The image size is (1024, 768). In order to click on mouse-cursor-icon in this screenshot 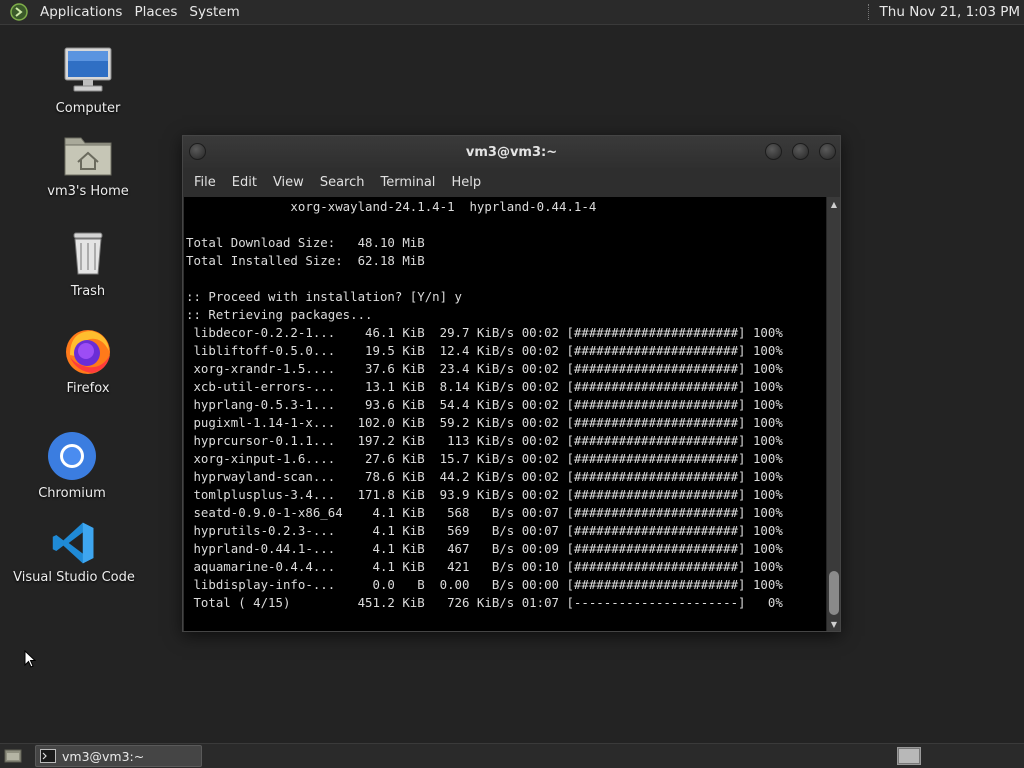, I will do `click(30, 659)`.